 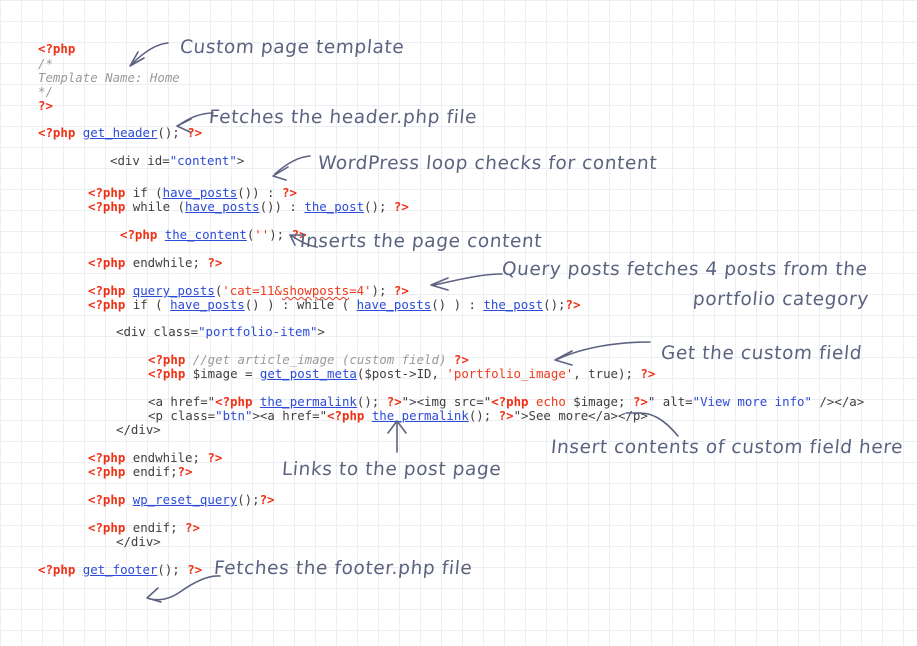 What do you see at coordinates (421, 241) in the screenshot?
I see `annotation-text: Inserts the page content` at bounding box center [421, 241].